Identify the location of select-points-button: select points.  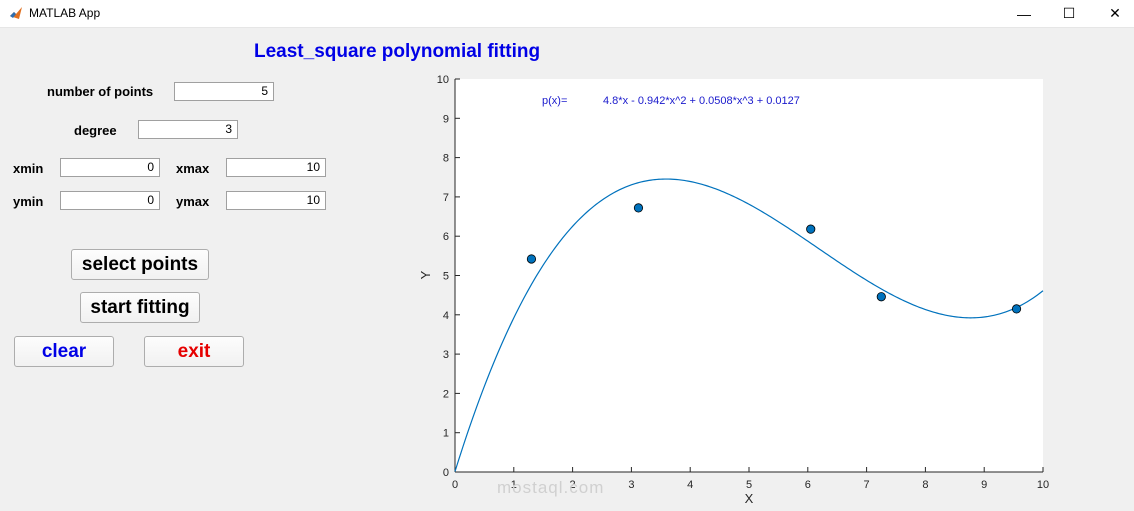
(140, 264).